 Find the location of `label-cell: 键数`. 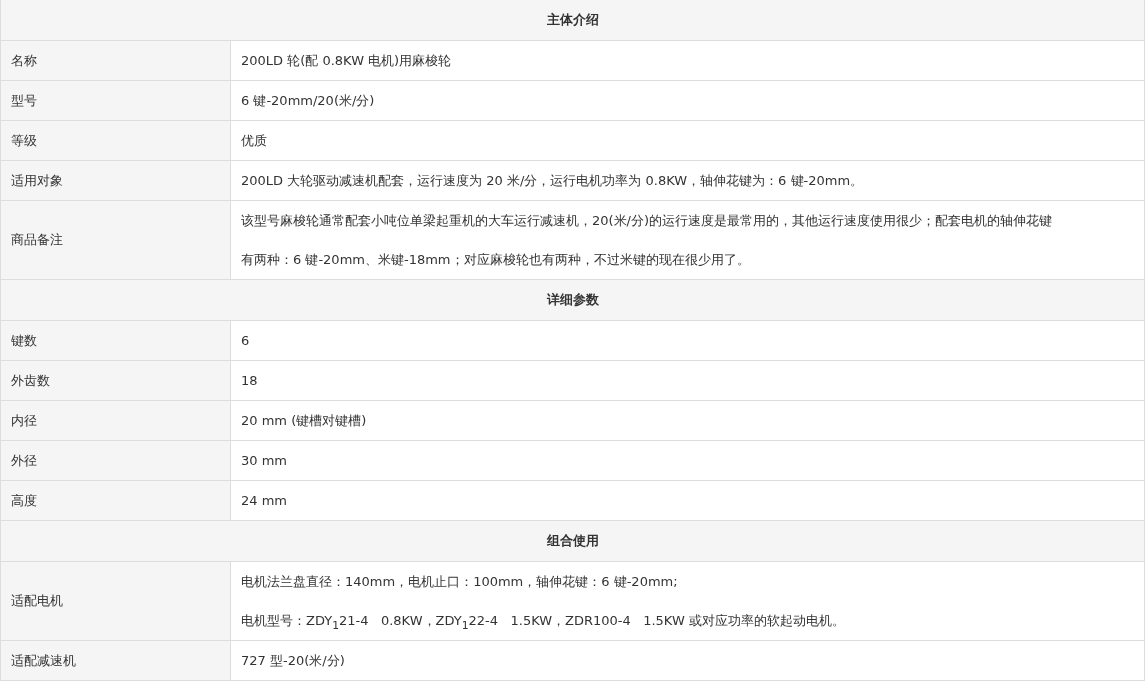

label-cell: 键数 is located at coordinates (116, 340).